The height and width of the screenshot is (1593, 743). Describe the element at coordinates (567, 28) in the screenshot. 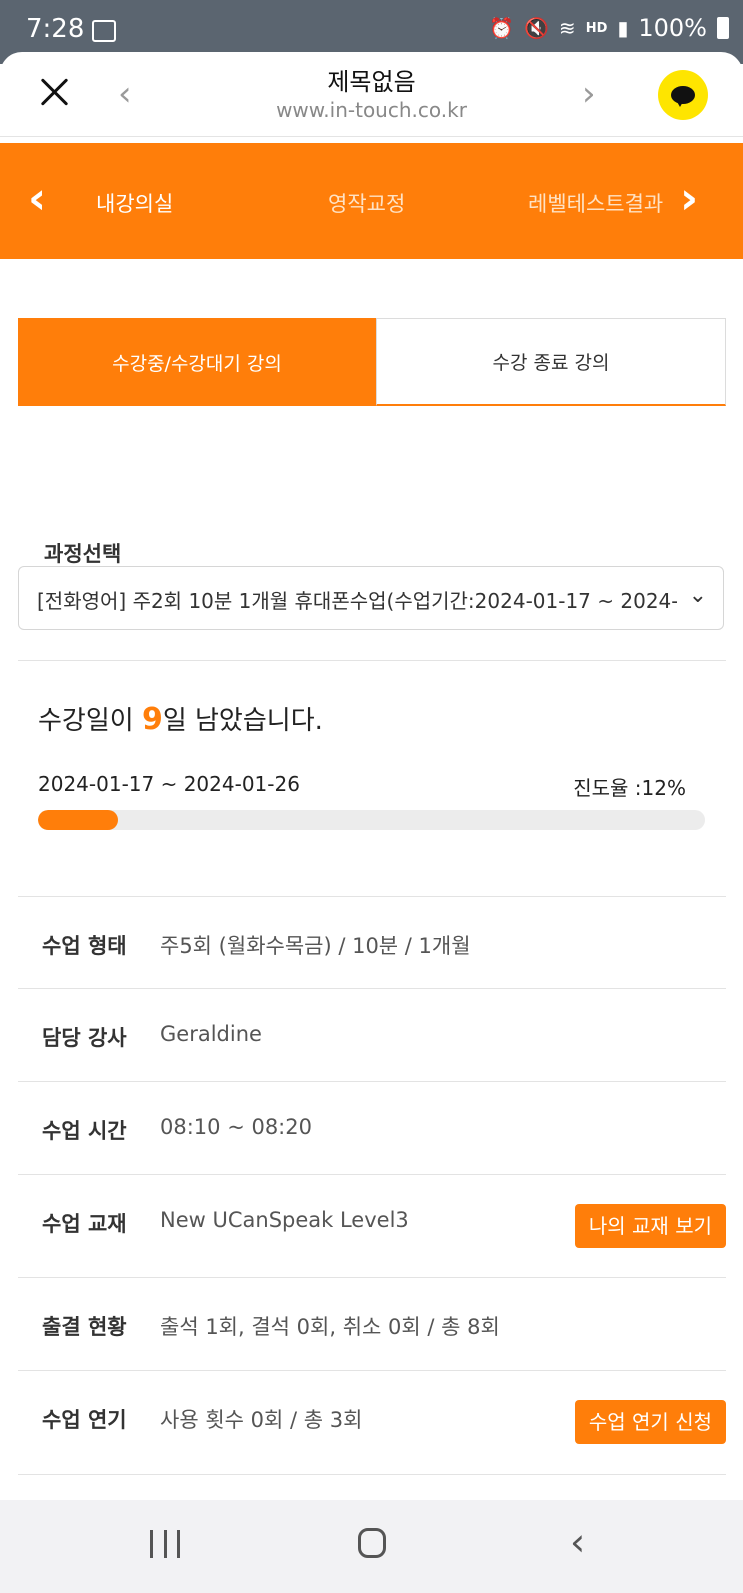

I see `wifi-icon: ≋` at that location.